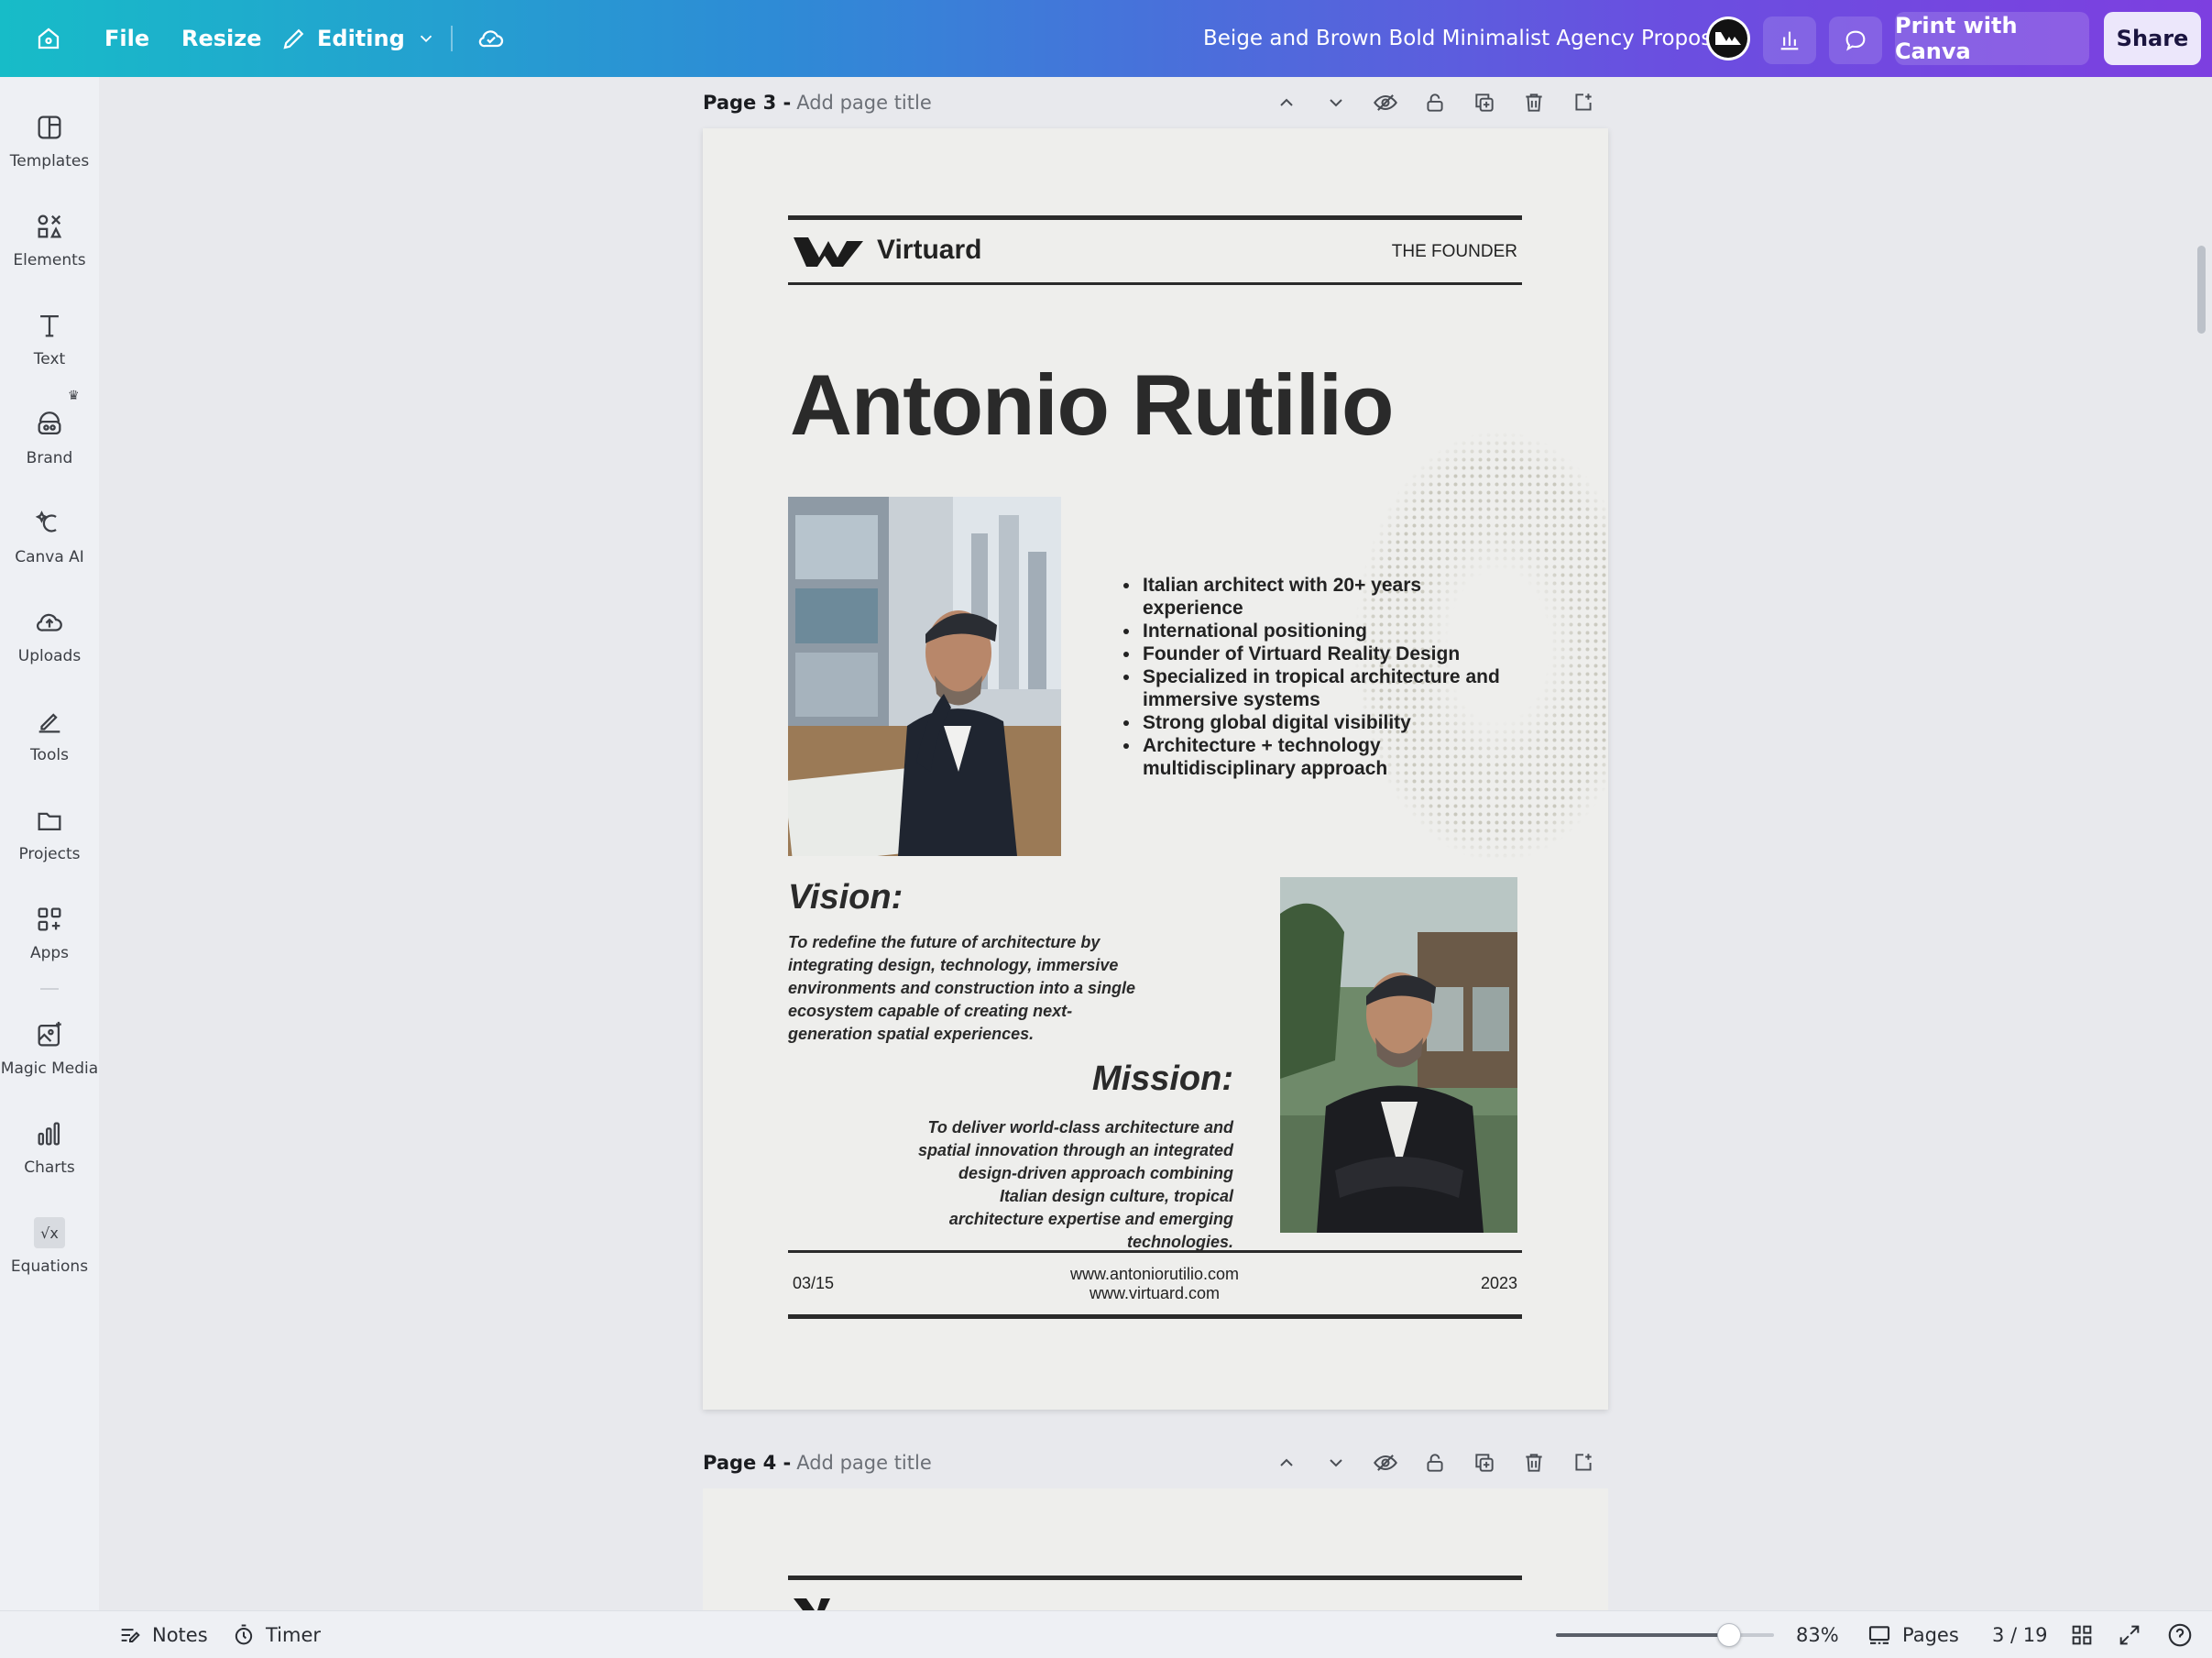 This screenshot has width=2212, height=1658. I want to click on sidebar-item-label: Apps, so click(49, 953).